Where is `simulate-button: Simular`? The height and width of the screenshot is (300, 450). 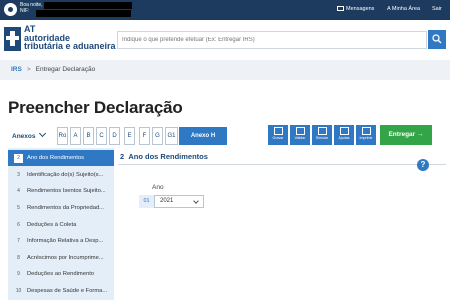 simulate-button: Simular is located at coordinates (322, 135).